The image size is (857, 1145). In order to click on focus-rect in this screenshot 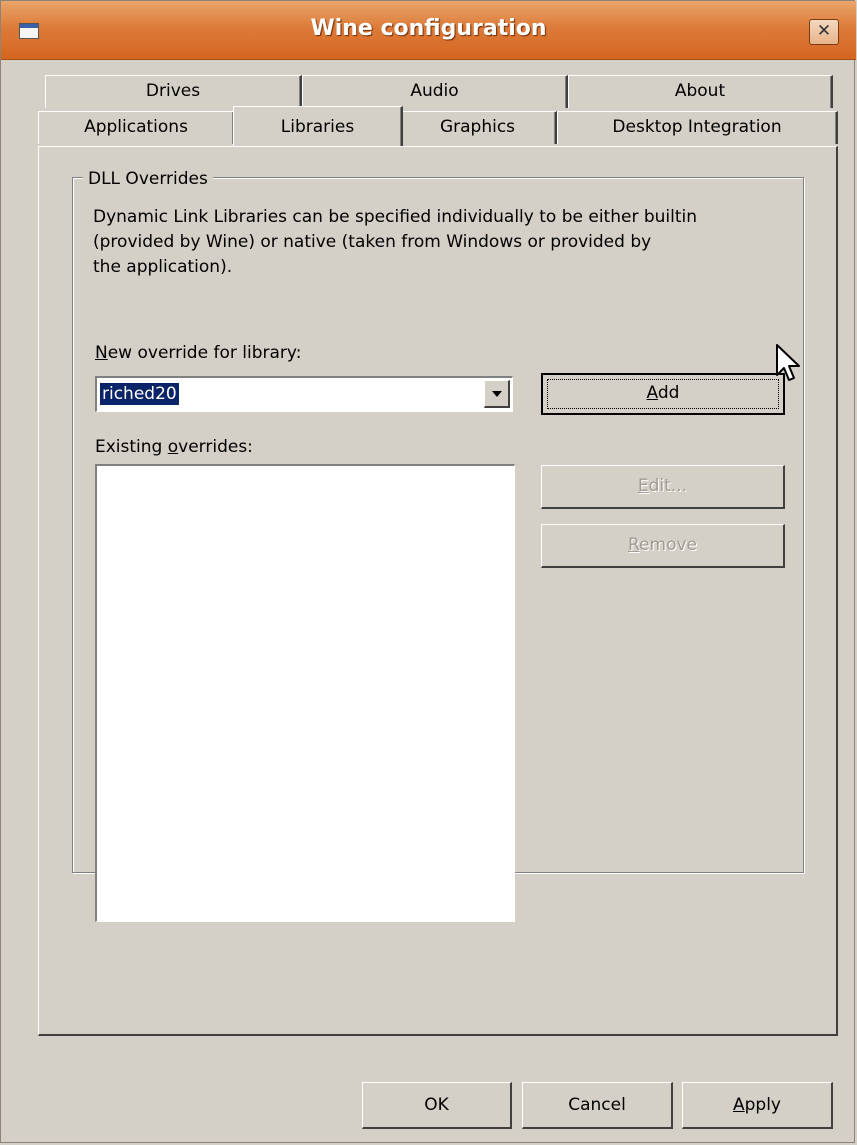, I will do `click(663, 394)`.